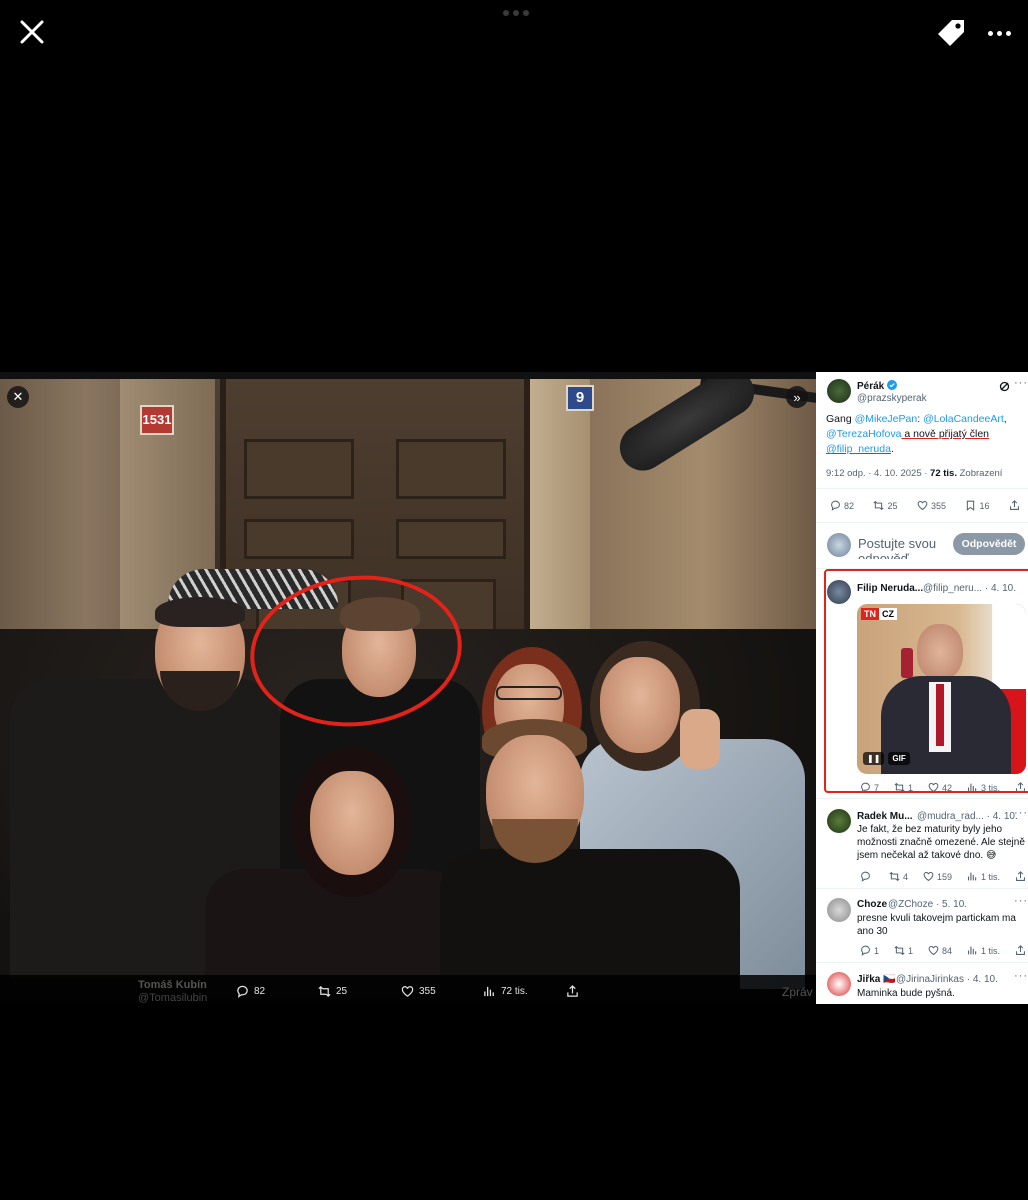 This screenshot has height=1200, width=1028. I want to click on reply-author-name: Choze, so click(872, 904).